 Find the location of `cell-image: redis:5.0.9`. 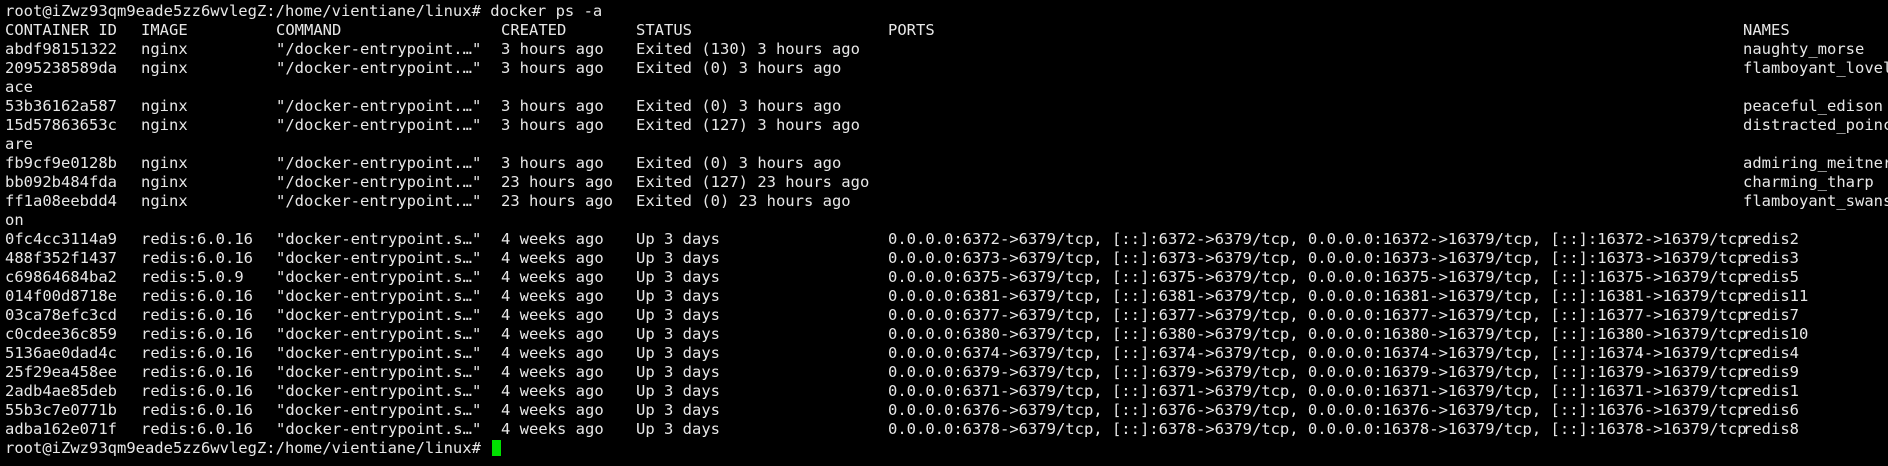

cell-image: redis:5.0.9 is located at coordinates (192, 277).